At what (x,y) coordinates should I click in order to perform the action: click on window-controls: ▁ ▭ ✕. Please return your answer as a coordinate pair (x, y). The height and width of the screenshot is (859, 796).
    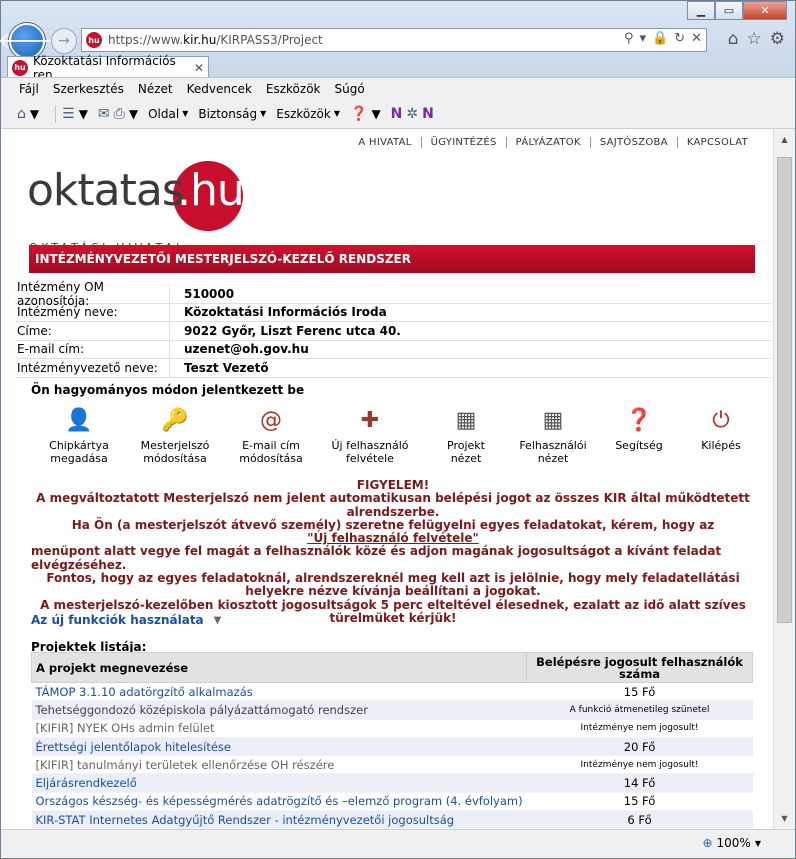
    Looking at the image, I should click on (737, 10).